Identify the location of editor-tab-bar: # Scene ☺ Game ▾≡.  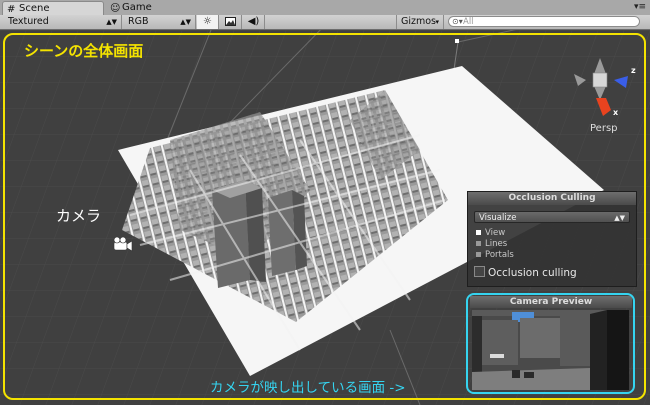
(325, 8).